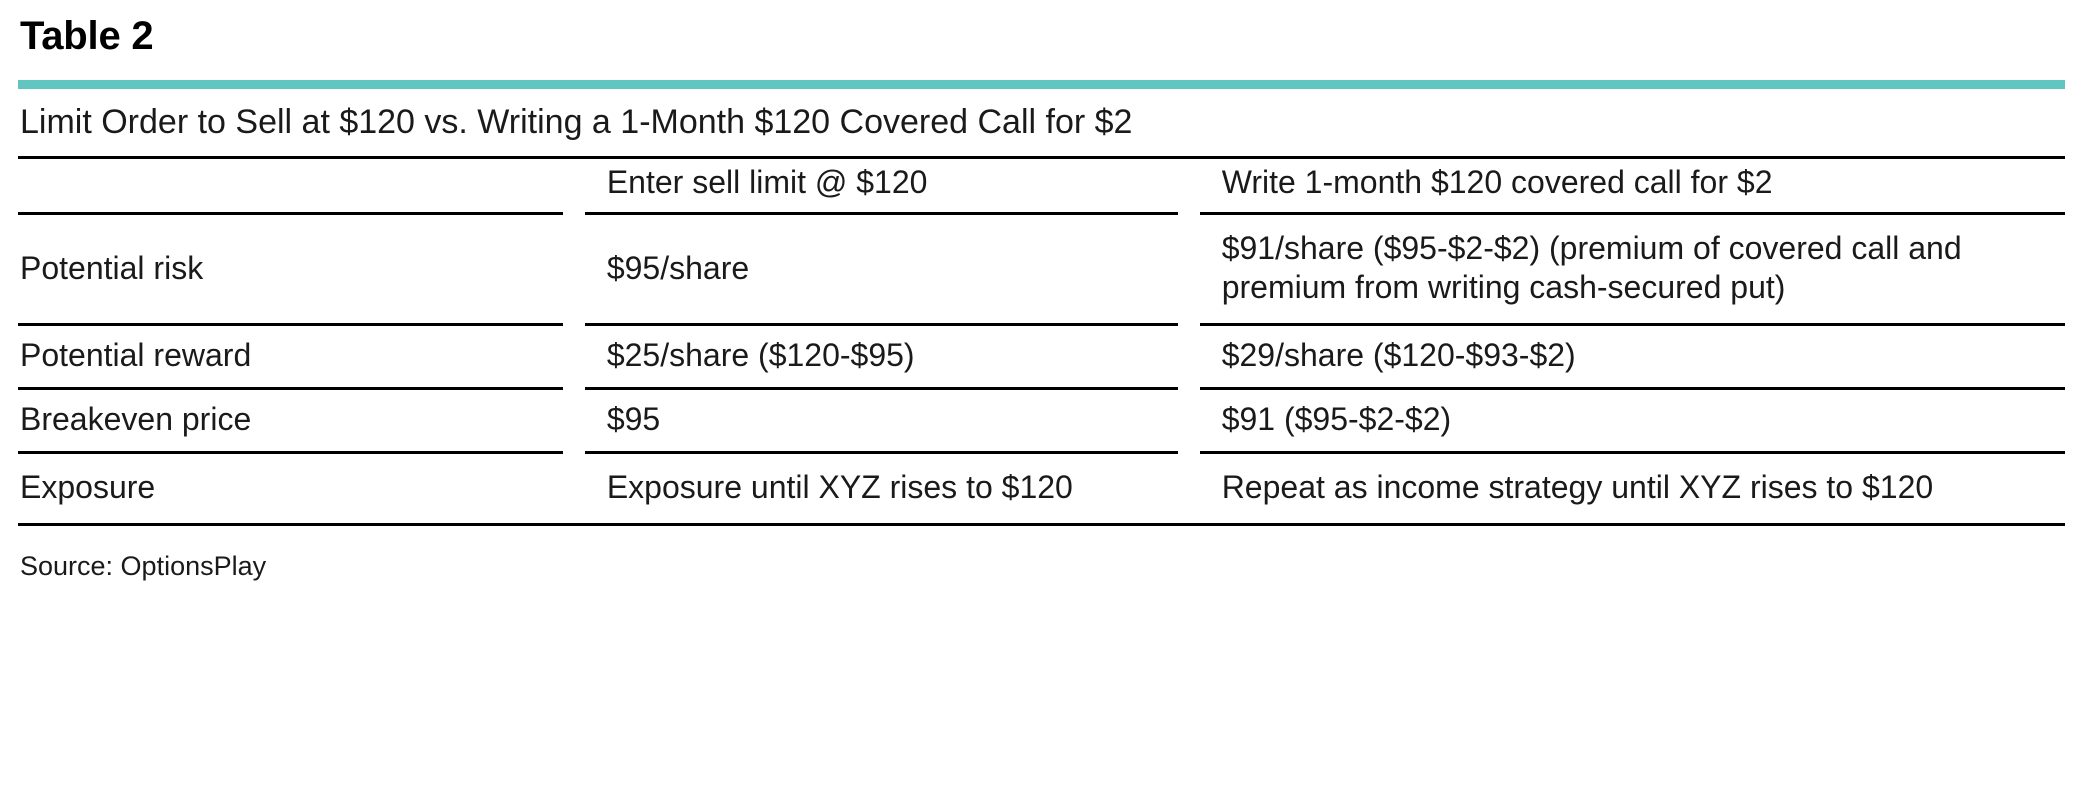 This screenshot has width=2083, height=792. Describe the element at coordinates (1632, 419) in the screenshot. I see `cell-breakeven-price-covered-call: $91 ($95-$2-$2)` at that location.